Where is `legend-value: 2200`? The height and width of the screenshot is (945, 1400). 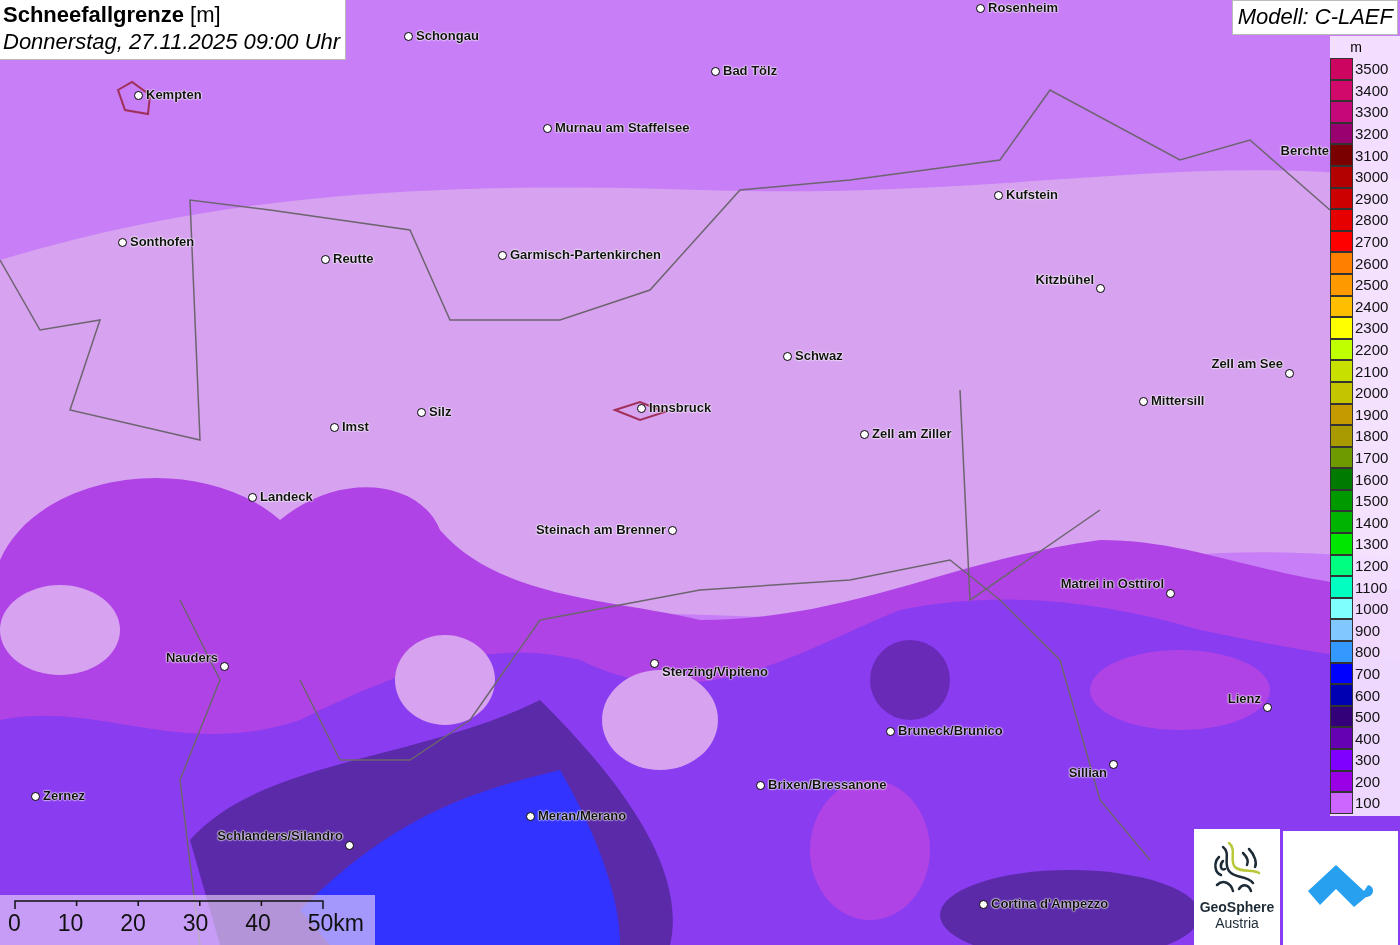
legend-value: 2200 is located at coordinates (1371, 349).